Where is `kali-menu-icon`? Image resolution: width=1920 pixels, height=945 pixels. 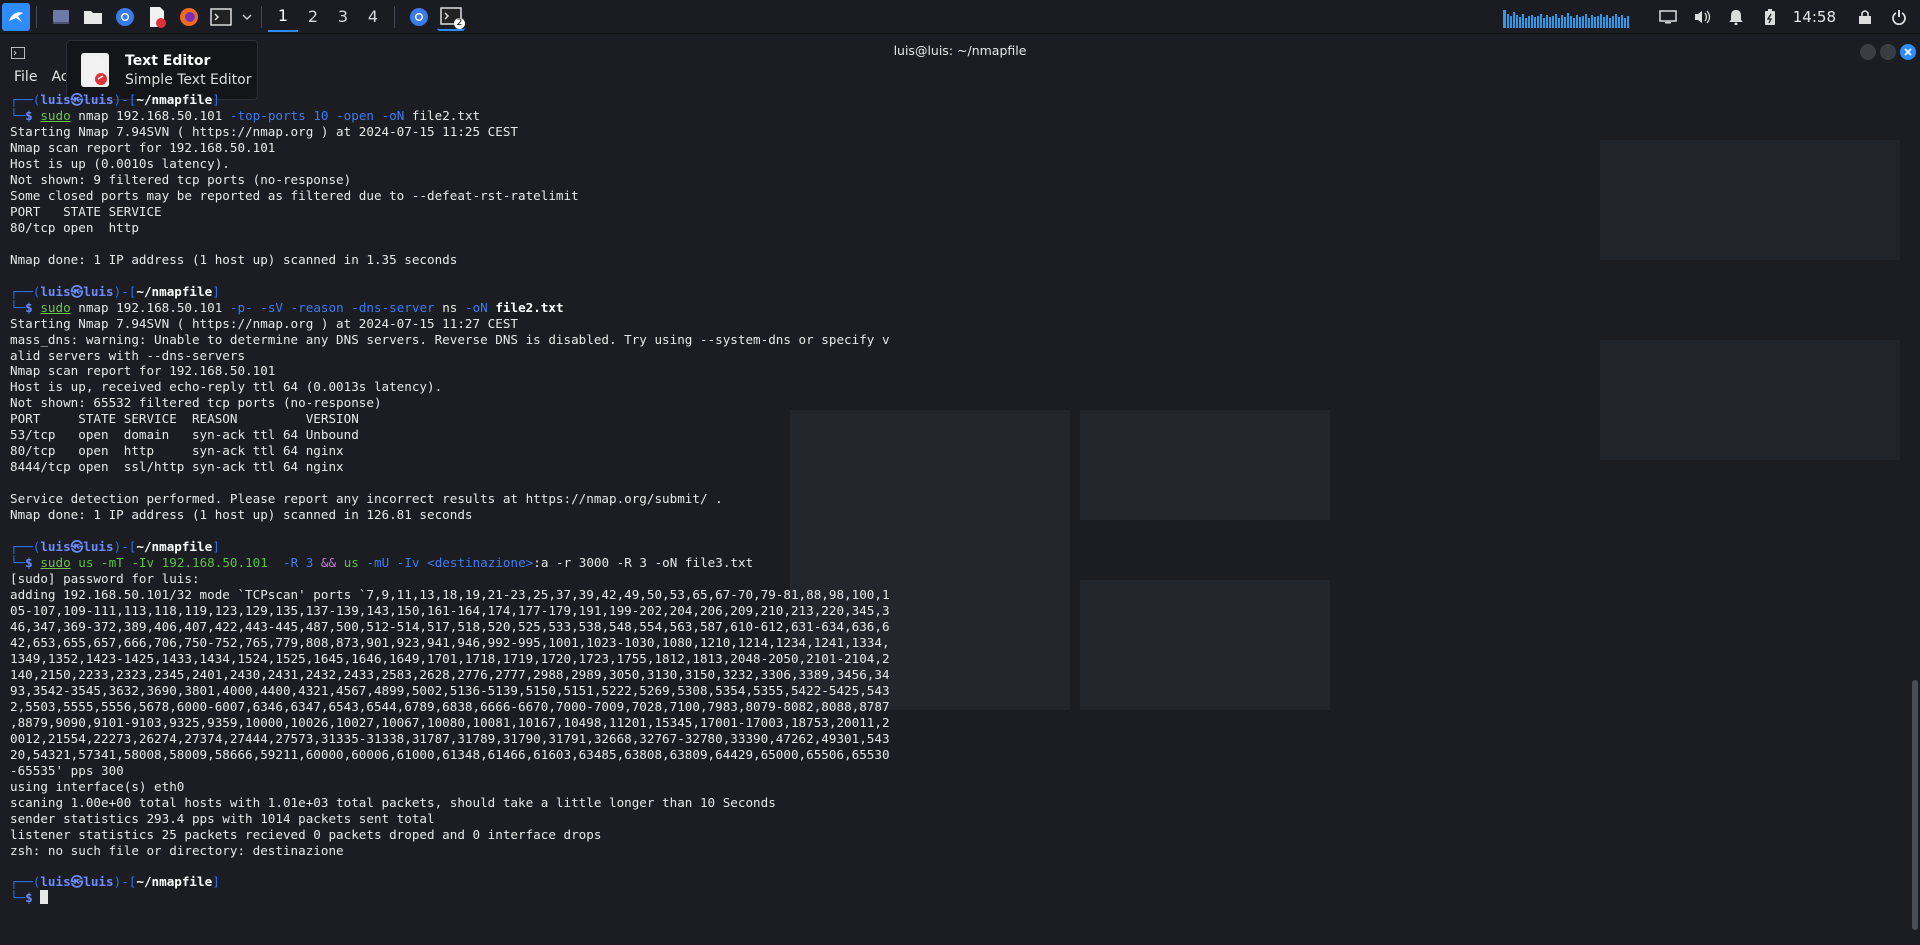
kali-menu-icon is located at coordinates (16, 16).